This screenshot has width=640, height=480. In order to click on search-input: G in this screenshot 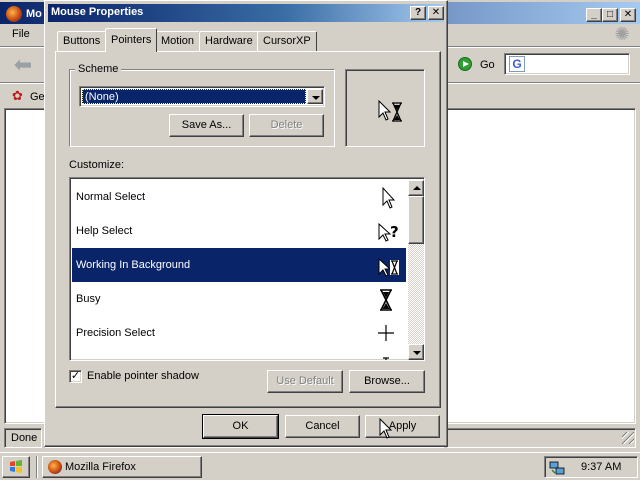, I will do `click(567, 64)`.